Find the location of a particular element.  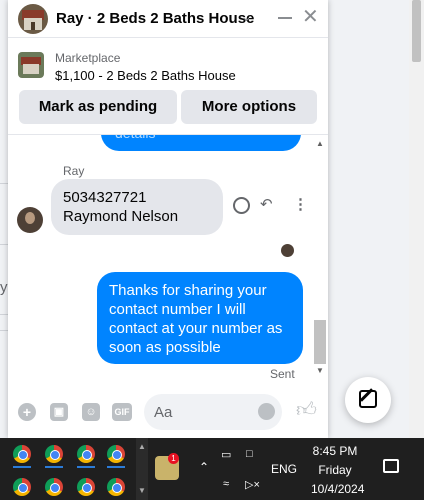

chevron-down-icon: ⌄ is located at coordinates (246, 17).